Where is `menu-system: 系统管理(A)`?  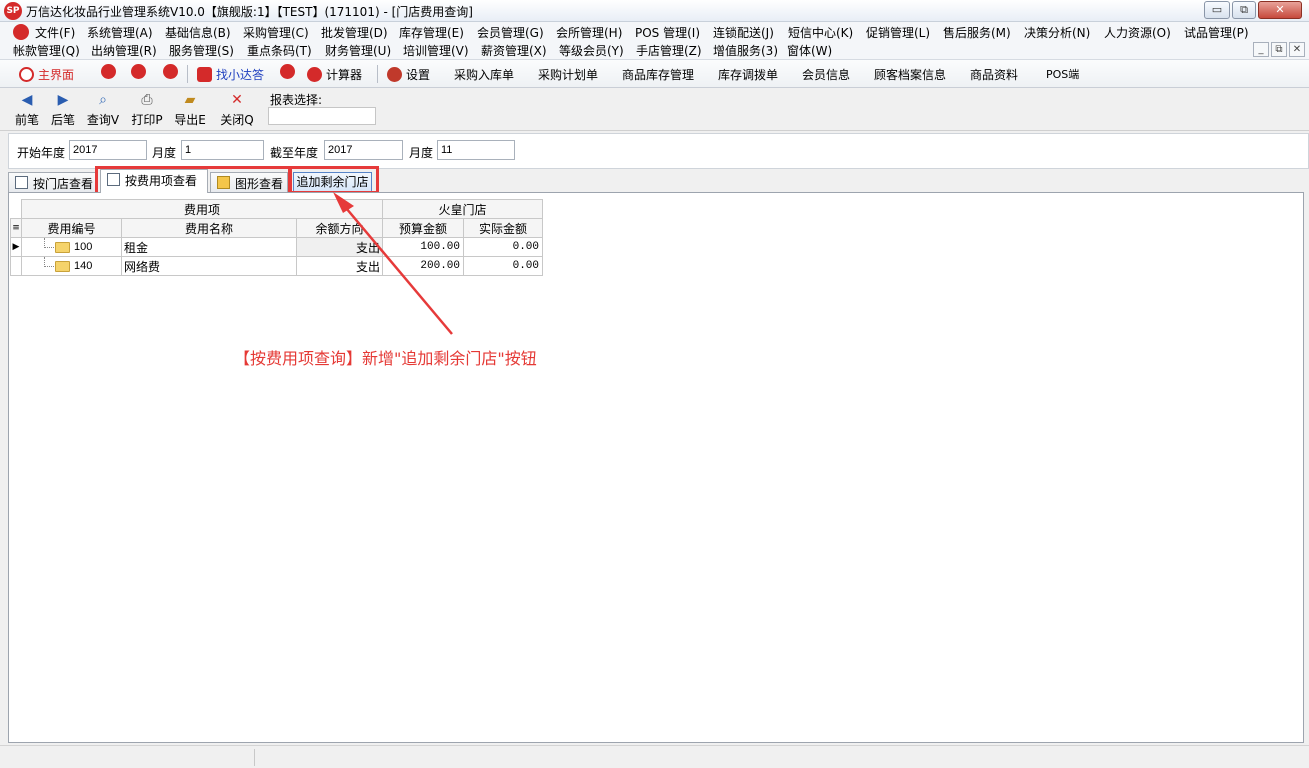
menu-system: 系统管理(A) is located at coordinates (120, 32).